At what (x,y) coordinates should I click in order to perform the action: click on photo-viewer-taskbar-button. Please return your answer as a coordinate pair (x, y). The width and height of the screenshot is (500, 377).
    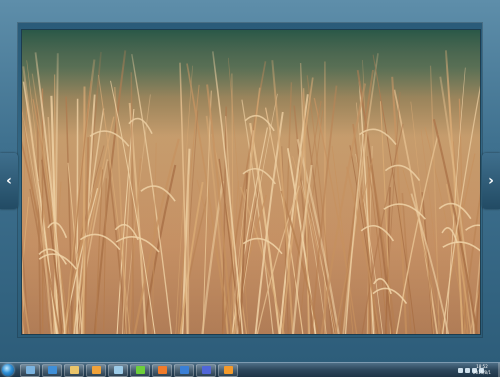
    Looking at the image, I should click on (118, 370).